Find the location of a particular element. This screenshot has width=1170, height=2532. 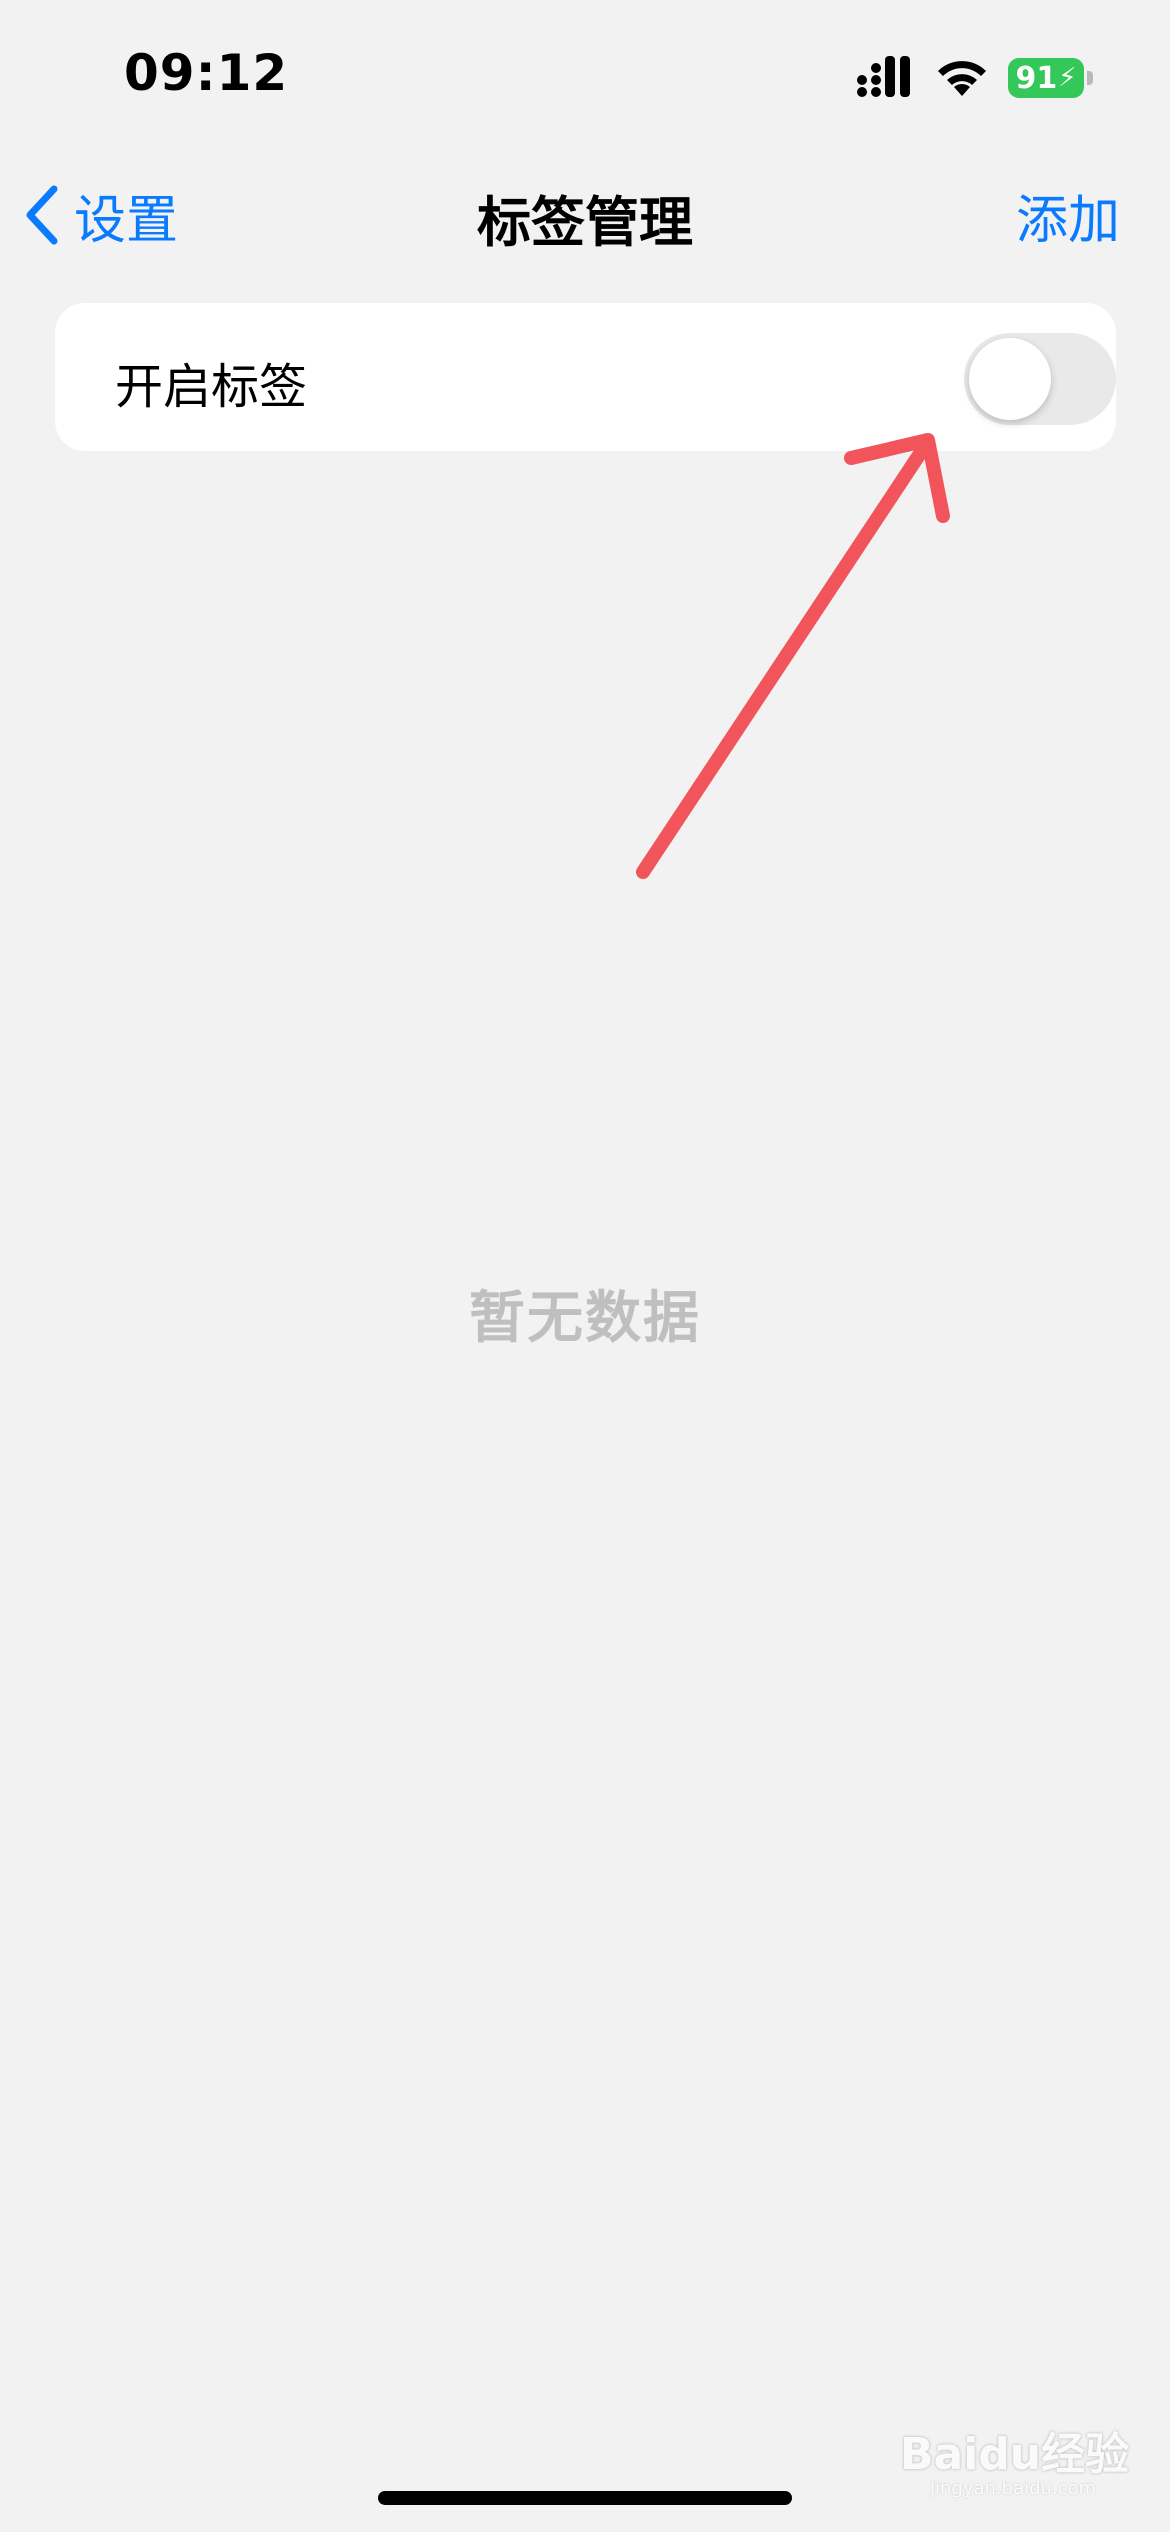

battery-charging-icon: ⚡ is located at coordinates (1067, 78).